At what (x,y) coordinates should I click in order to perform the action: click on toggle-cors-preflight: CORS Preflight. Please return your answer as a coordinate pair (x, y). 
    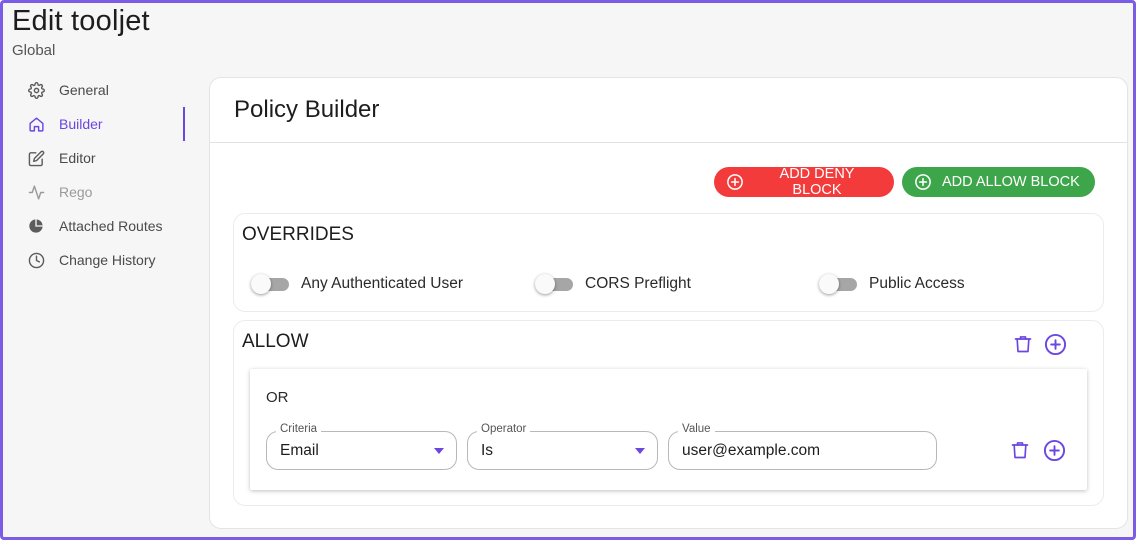
    Looking at the image, I should click on (613, 284).